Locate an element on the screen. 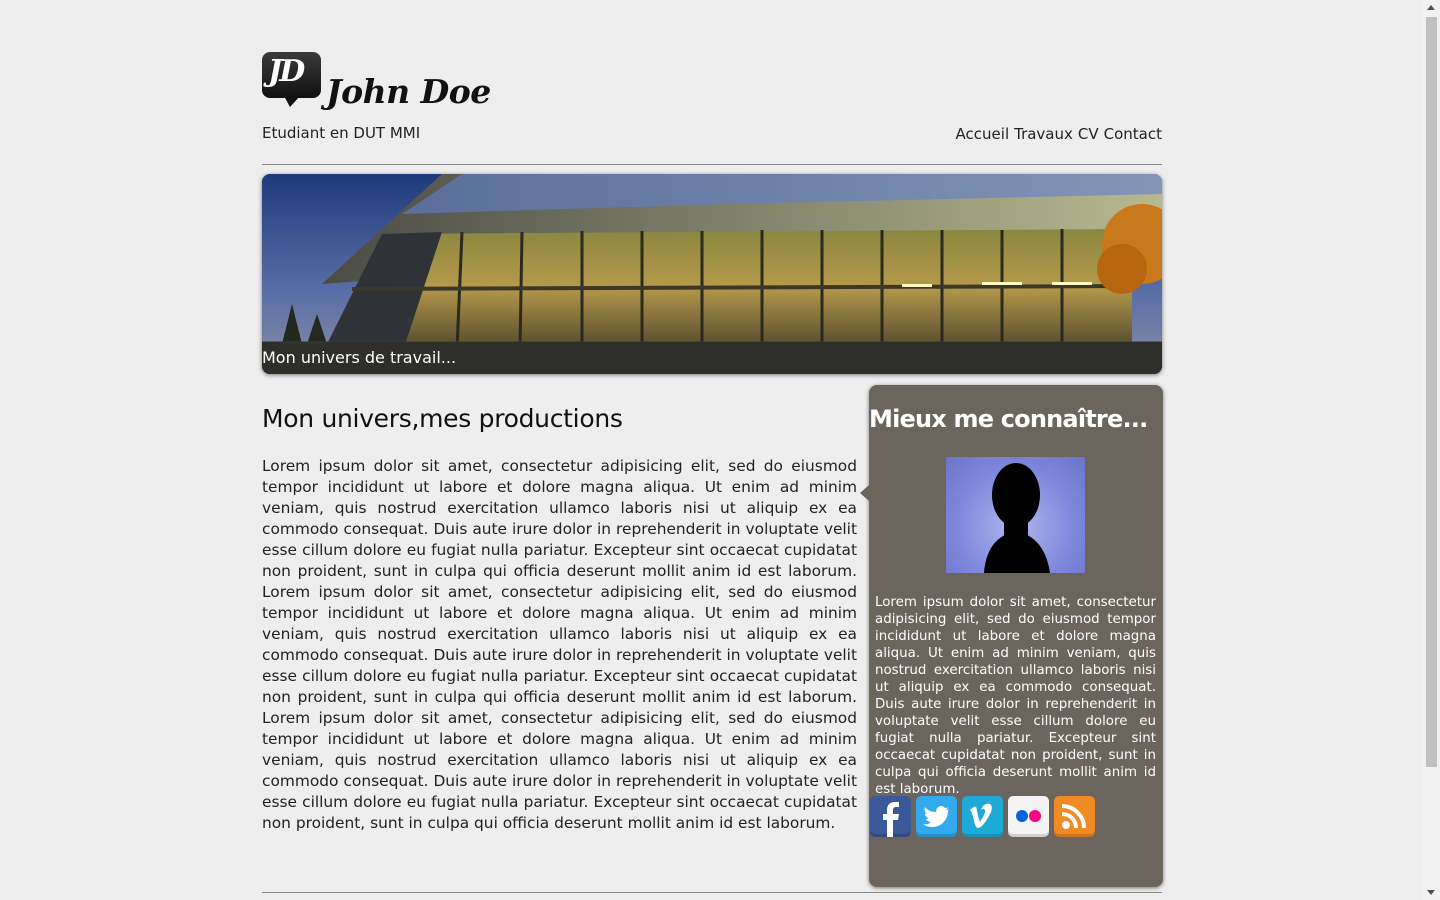  social-links is located at coordinates (982, 816).